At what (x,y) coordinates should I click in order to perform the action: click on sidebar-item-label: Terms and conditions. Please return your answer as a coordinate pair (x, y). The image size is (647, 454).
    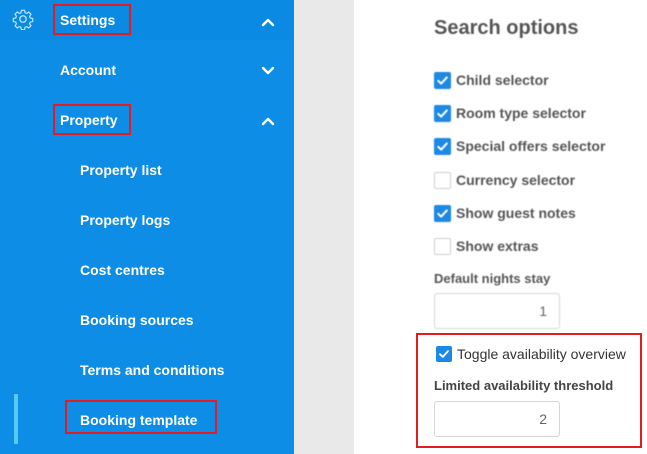
    Looking at the image, I should click on (152, 370).